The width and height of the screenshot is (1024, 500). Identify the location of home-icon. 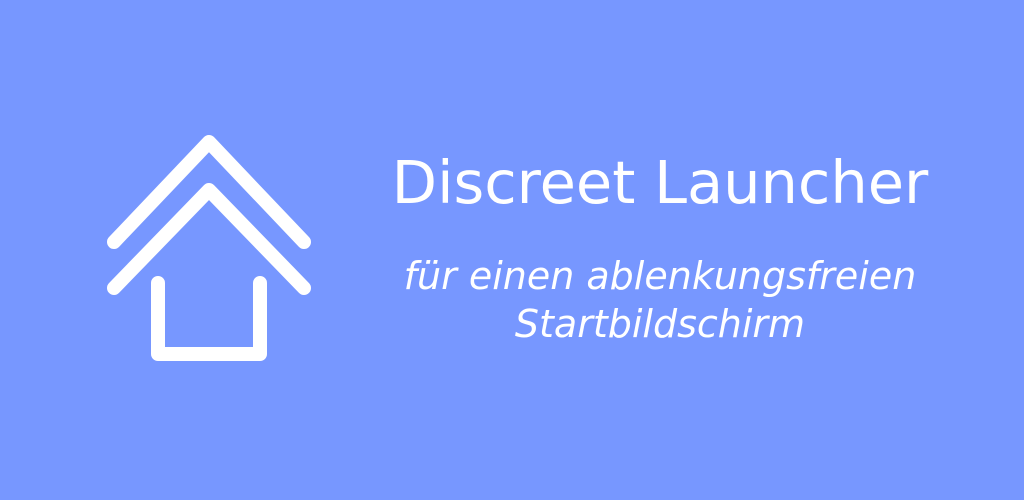
(210, 250).